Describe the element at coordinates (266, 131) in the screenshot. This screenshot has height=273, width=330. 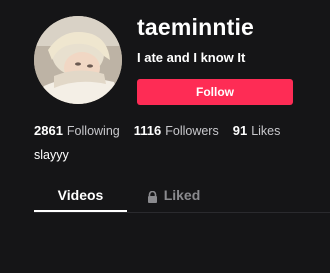
I see `likes-label: Likes` at that location.